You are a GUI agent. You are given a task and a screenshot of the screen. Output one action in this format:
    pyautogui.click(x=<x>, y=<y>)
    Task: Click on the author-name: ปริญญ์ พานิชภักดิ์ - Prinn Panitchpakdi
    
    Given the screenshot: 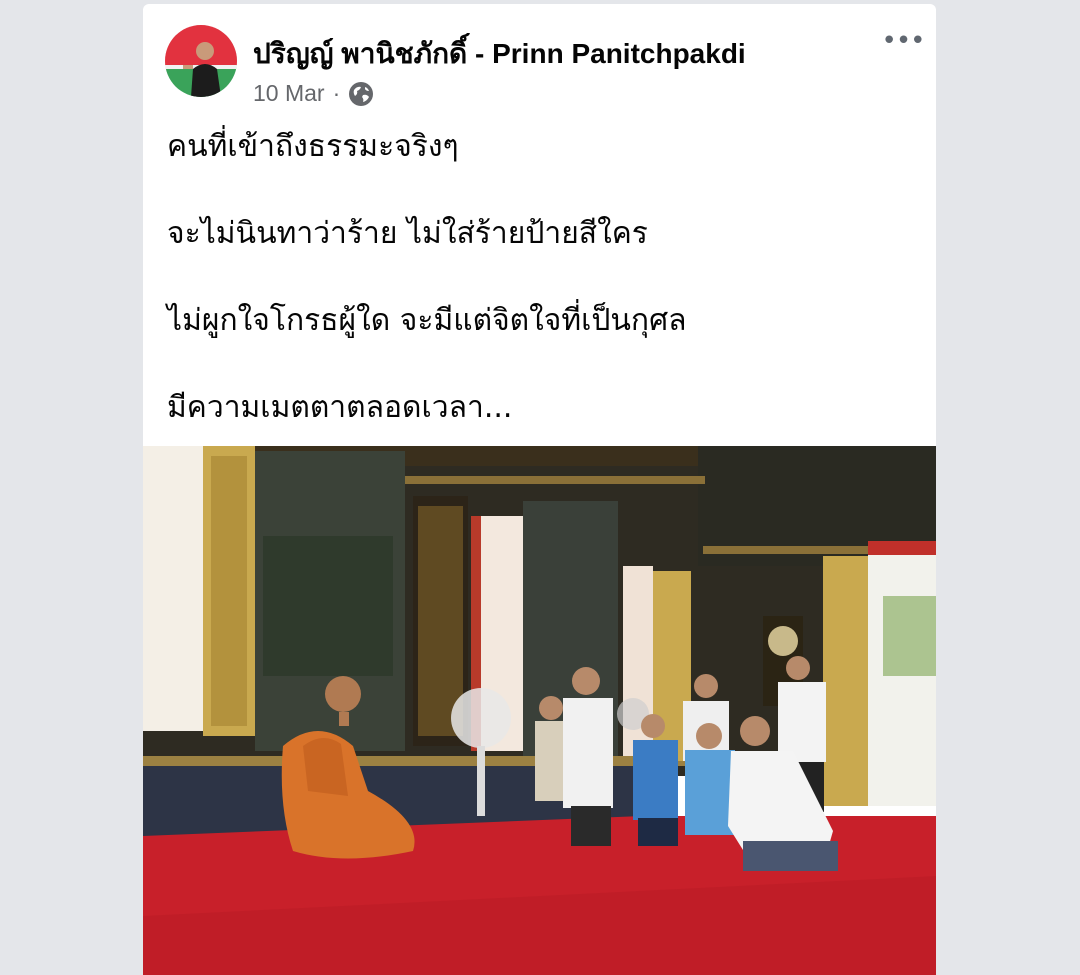 What is the action you would take?
    pyautogui.click(x=499, y=54)
    